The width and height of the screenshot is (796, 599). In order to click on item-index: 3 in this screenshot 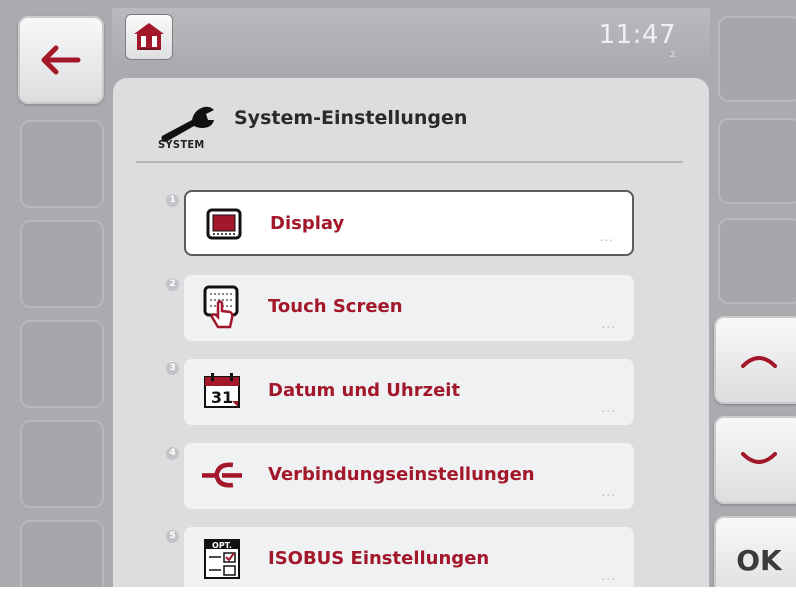, I will do `click(172, 368)`.